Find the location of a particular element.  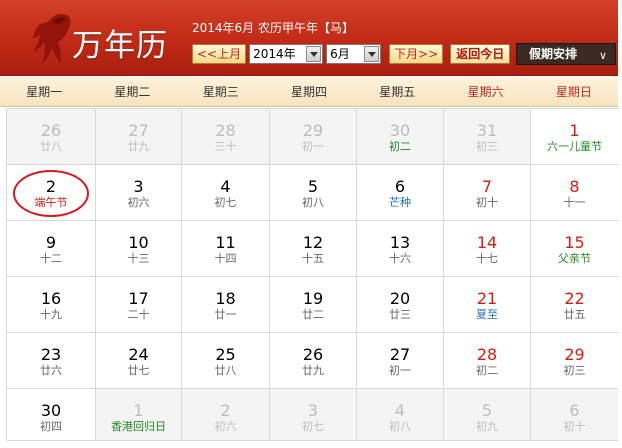

day-cell: 15 父亲节 is located at coordinates (575, 249).